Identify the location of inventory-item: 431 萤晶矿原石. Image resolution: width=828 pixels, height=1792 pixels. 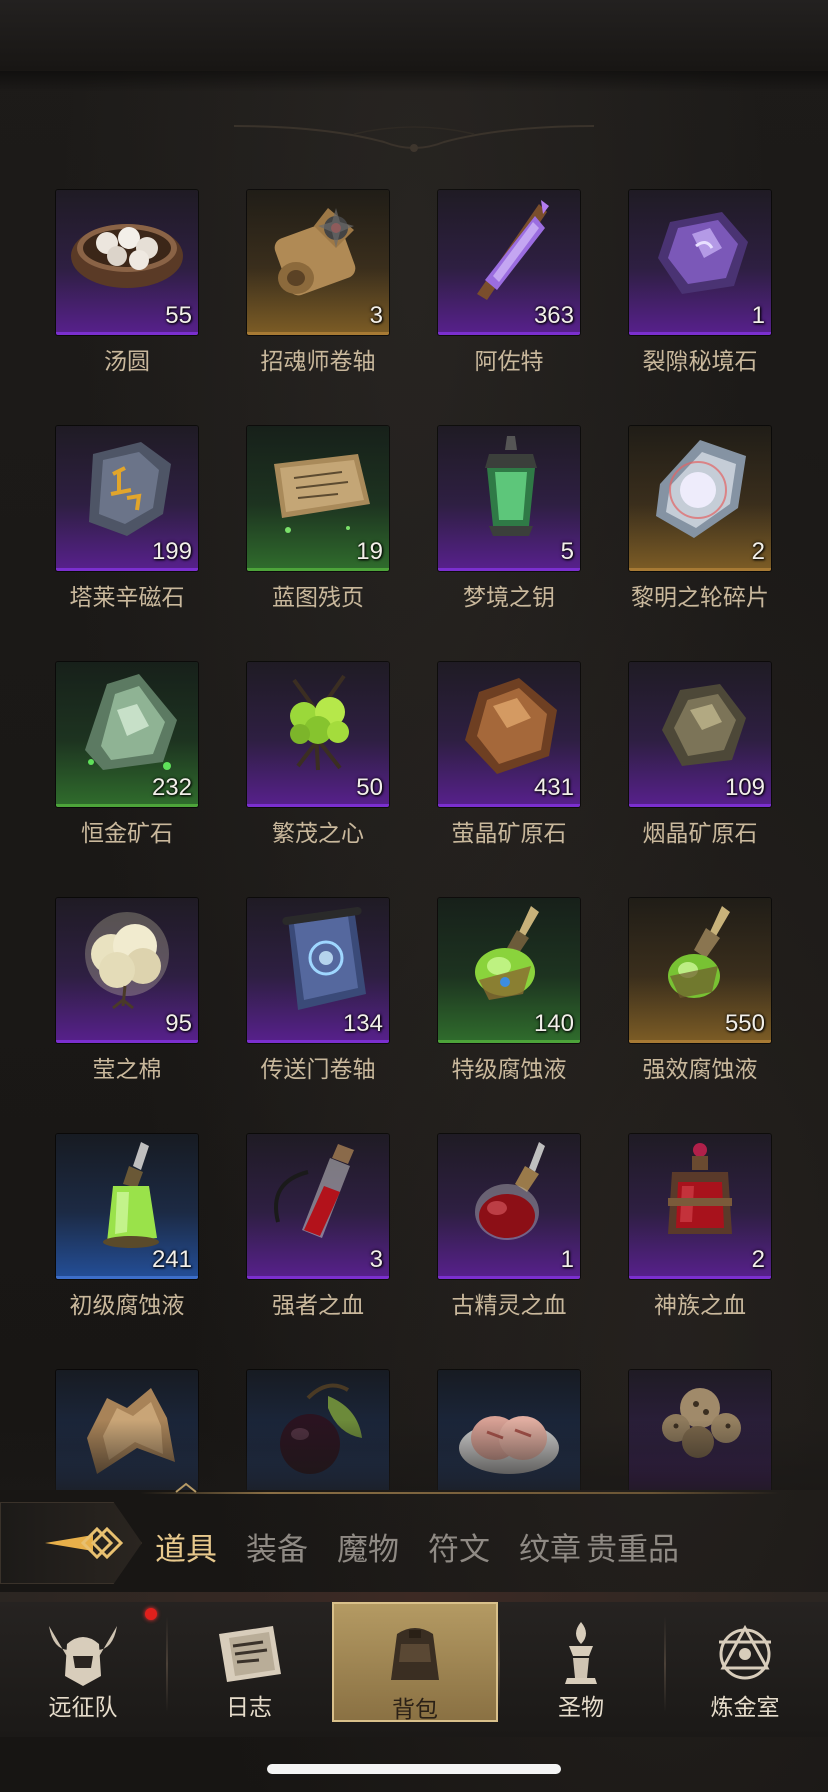
(509, 755).